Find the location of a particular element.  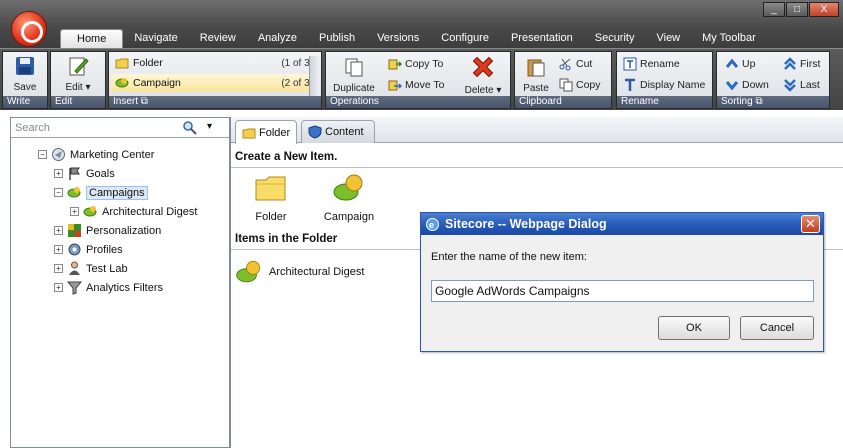

sorting-footer-text: Sorting is located at coordinates (737, 101).